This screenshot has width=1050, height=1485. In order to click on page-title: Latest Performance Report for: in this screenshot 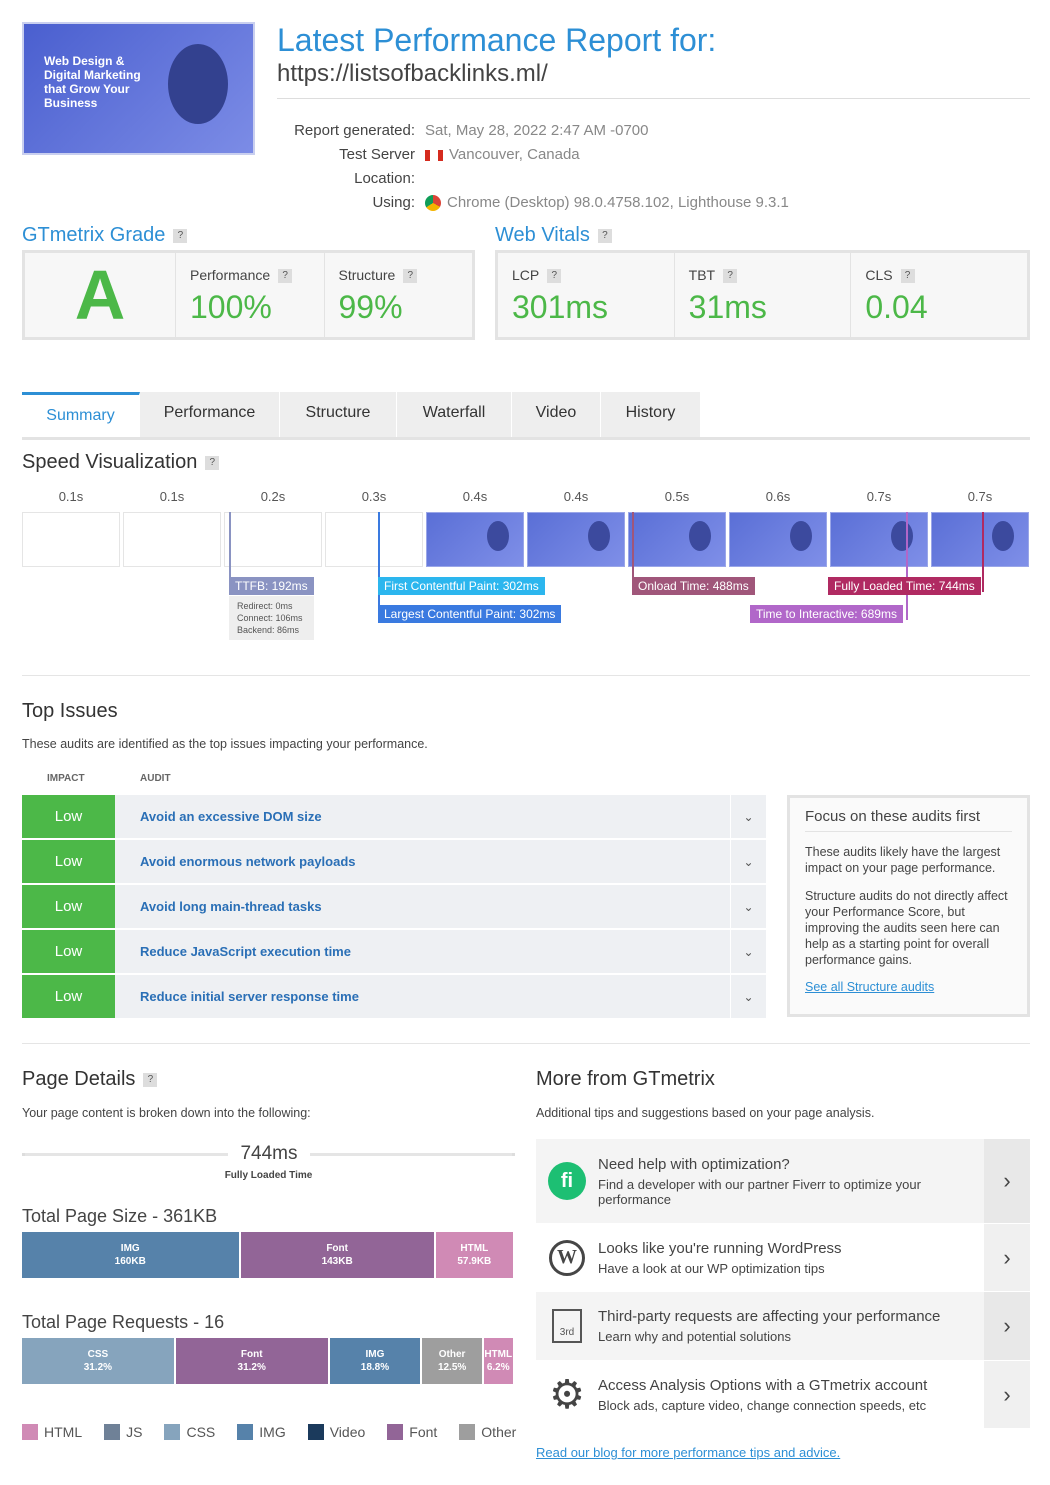, I will do `click(497, 40)`.